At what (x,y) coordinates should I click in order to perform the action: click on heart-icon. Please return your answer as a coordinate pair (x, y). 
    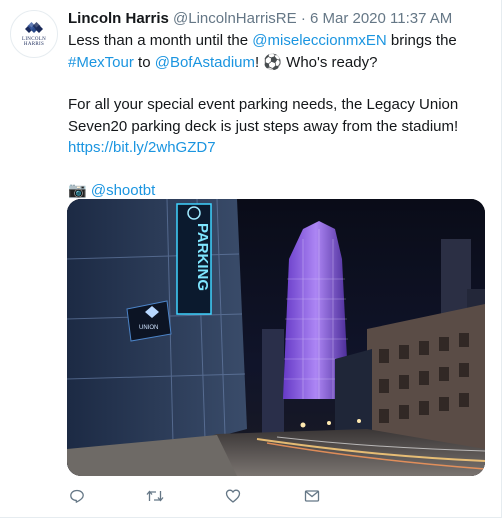
    Looking at the image, I should click on (233, 496).